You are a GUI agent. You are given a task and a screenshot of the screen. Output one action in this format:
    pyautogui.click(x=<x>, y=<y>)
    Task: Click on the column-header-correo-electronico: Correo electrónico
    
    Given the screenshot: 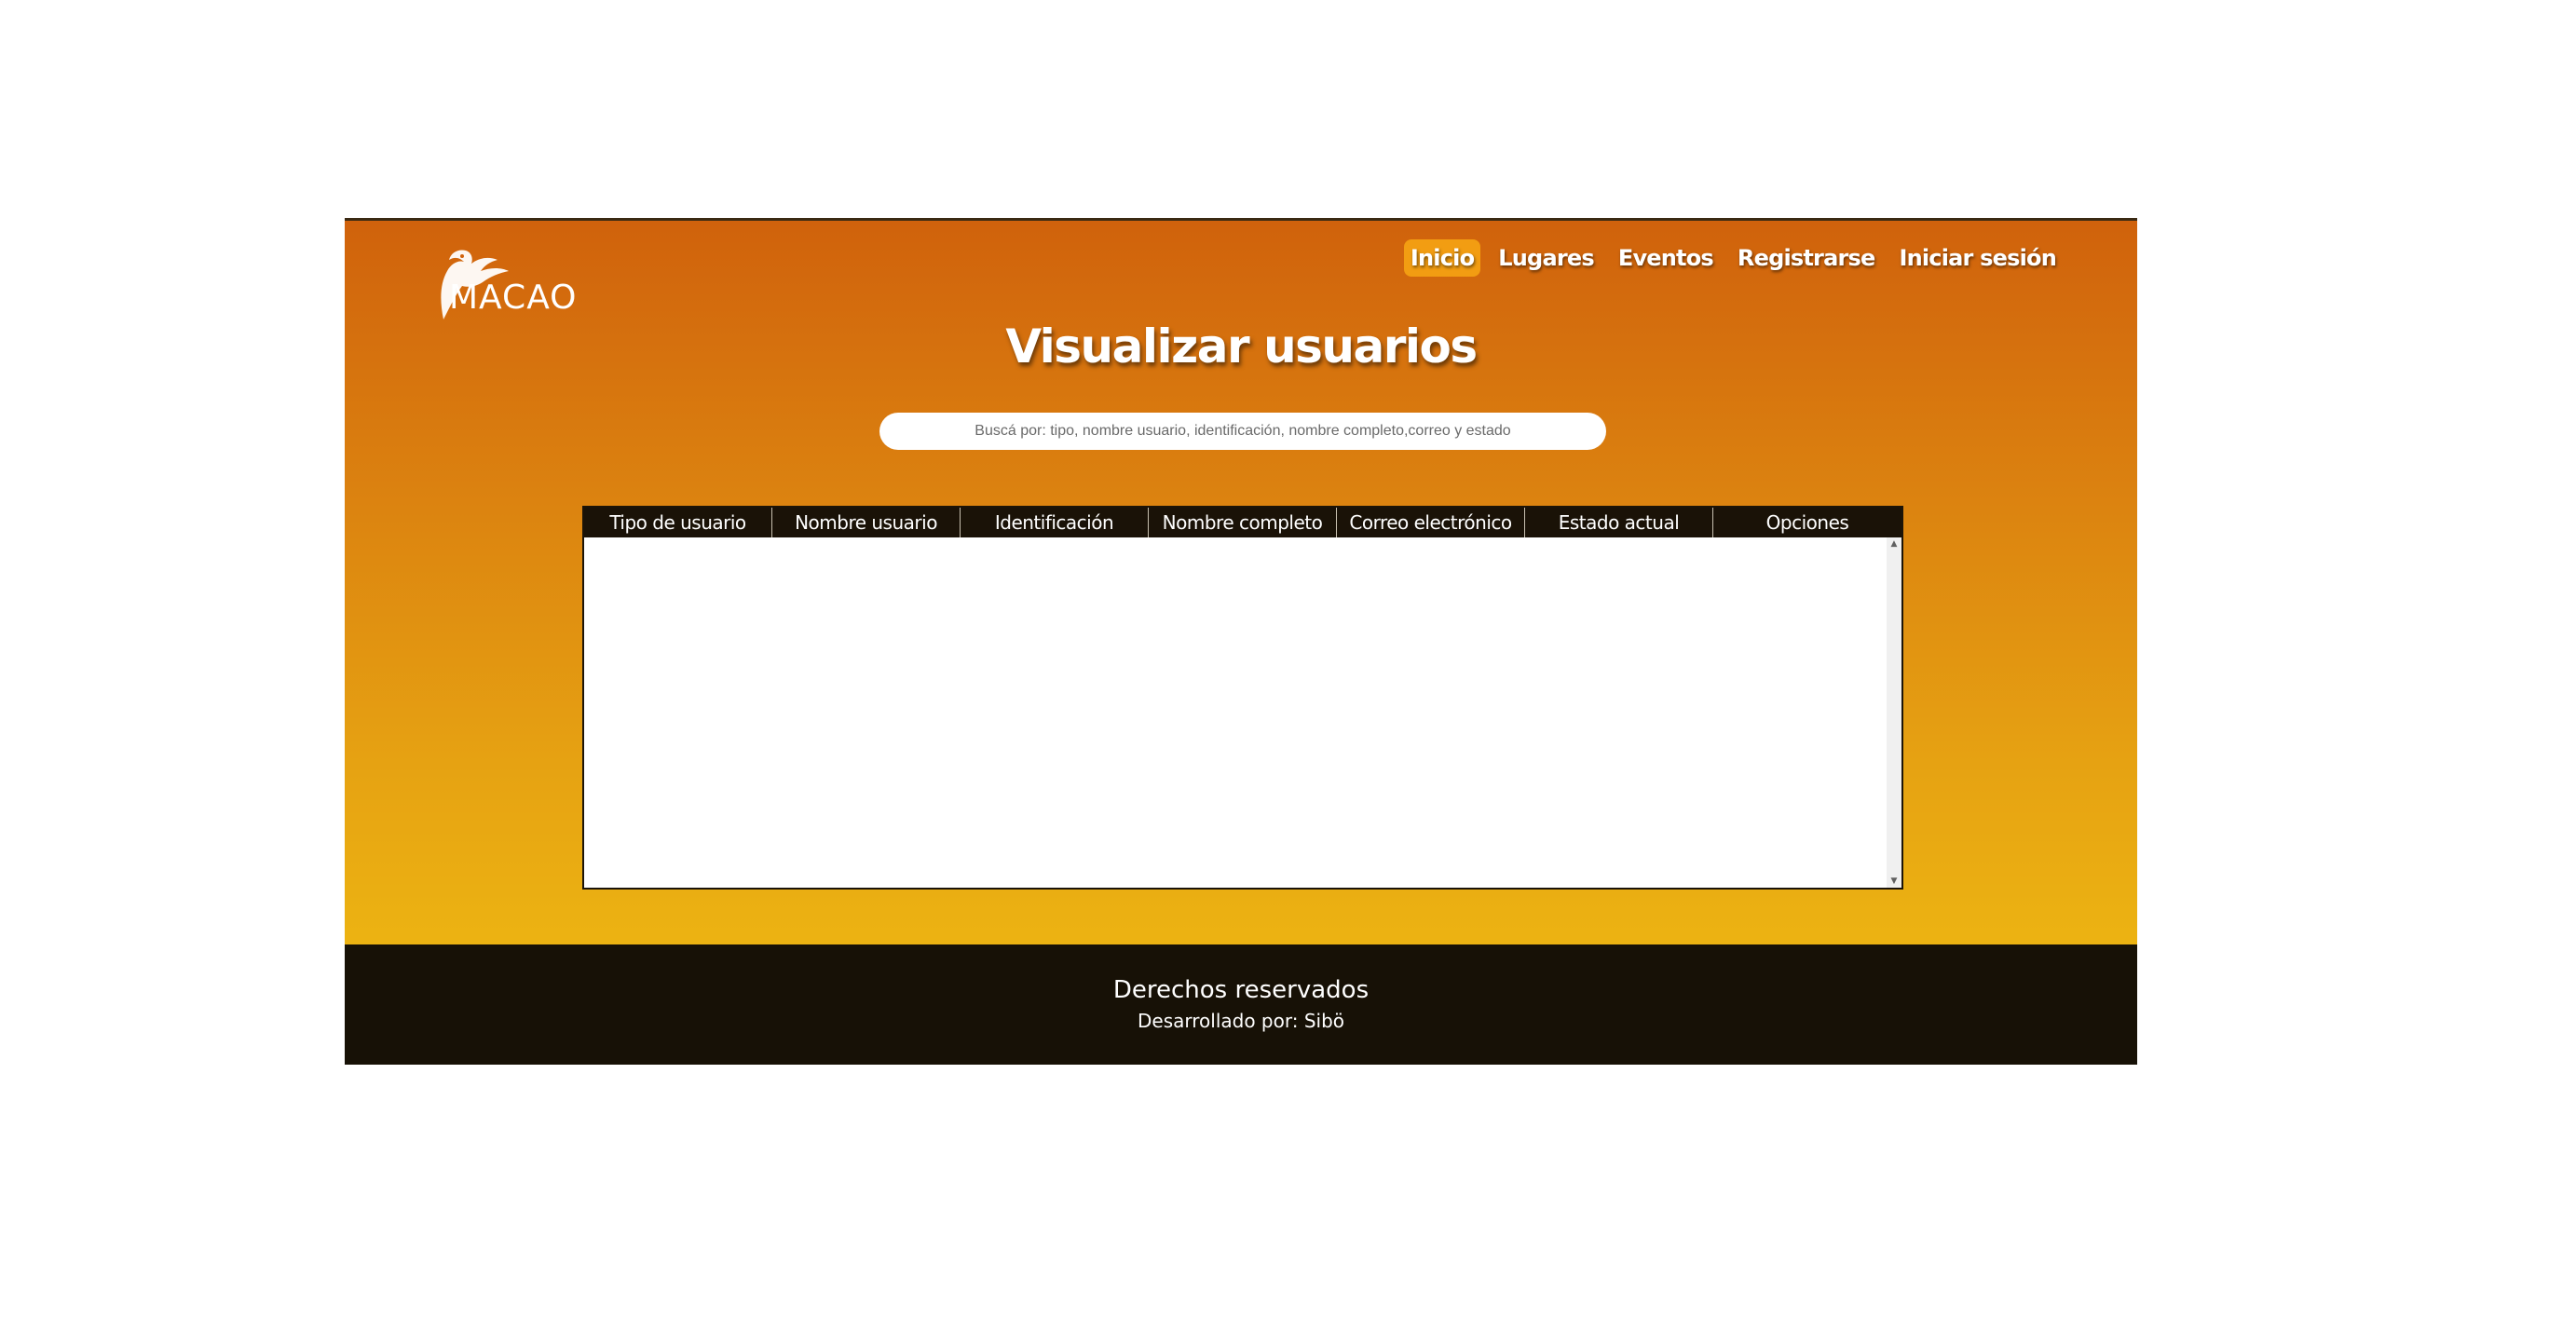 What is the action you would take?
    pyautogui.click(x=1431, y=523)
    